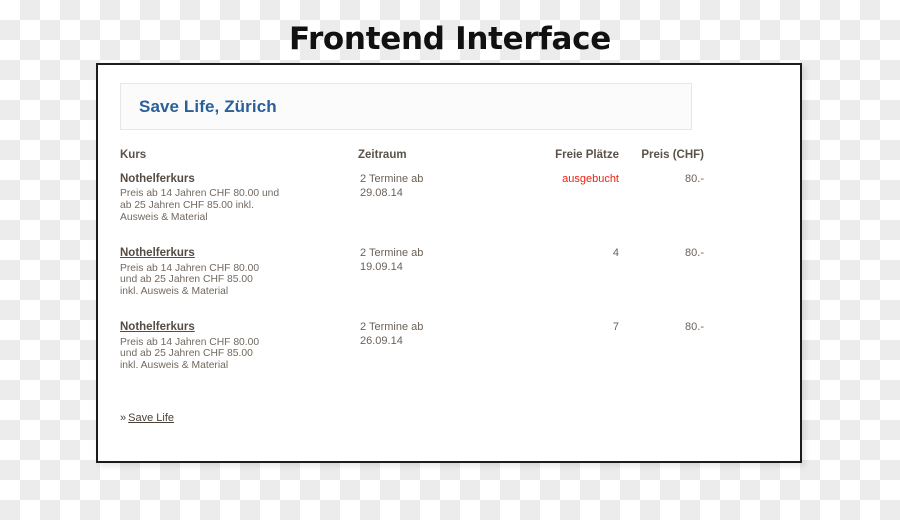  Describe the element at coordinates (164, 217) in the screenshot. I see `course-description-line: Ausweis & Material` at that location.